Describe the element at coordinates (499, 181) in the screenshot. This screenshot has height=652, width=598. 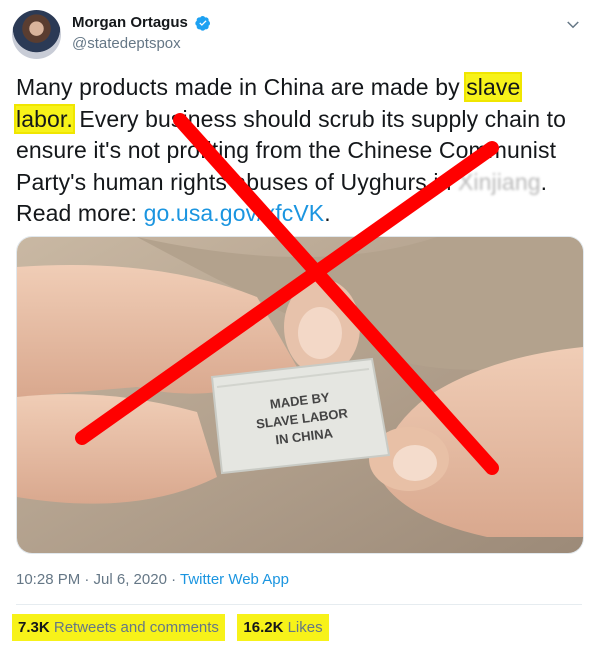
I see `obscured-text: Xinjiang` at that location.